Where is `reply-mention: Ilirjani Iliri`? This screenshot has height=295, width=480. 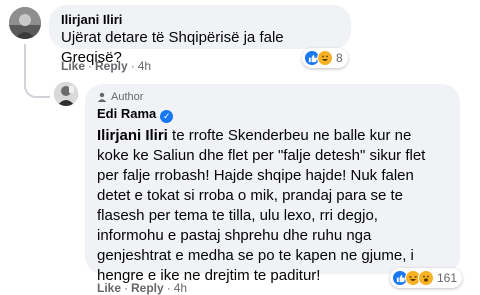
reply-mention: Ilirjani Iliri is located at coordinates (132, 135).